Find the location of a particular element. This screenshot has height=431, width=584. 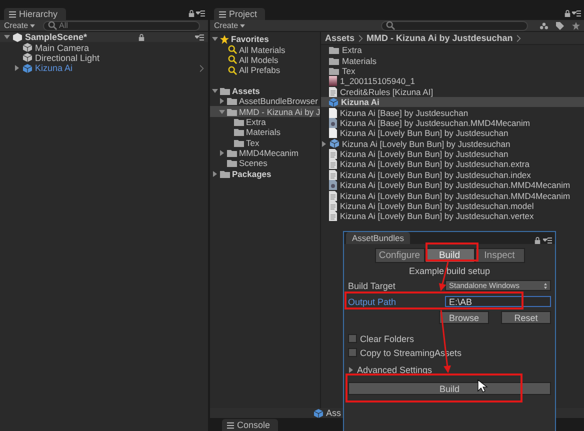

action-button: Browse is located at coordinates (464, 317).